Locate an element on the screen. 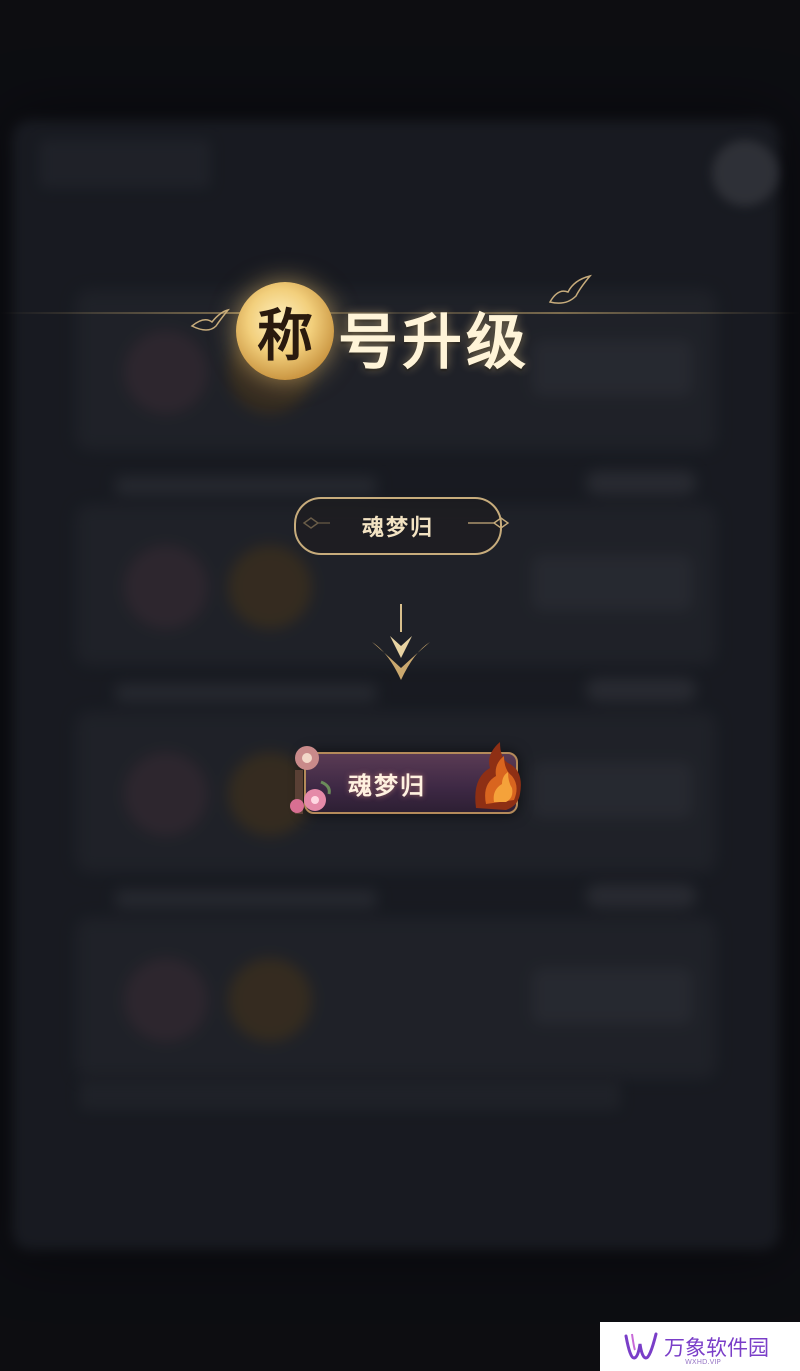 The image size is (800, 1371). title-upgrade-header: 称 号升级 is located at coordinates (400, 320).